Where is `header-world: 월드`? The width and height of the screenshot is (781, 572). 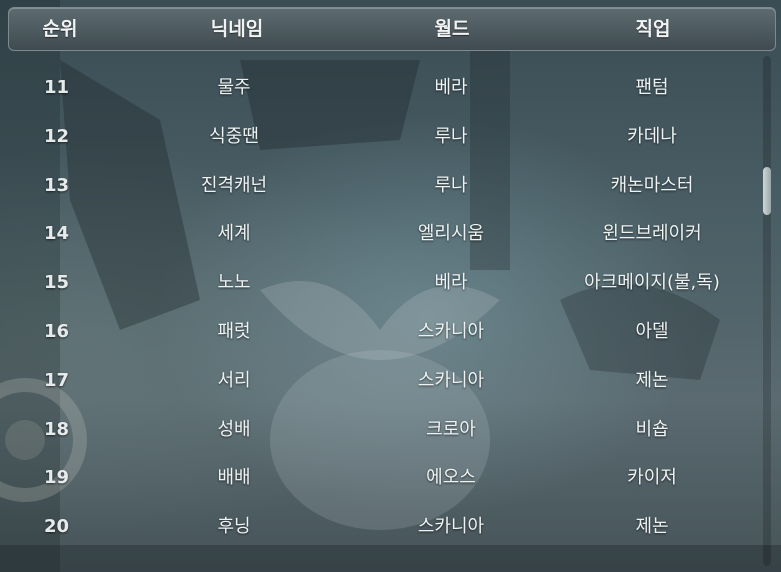 header-world: 월드 is located at coordinates (452, 29).